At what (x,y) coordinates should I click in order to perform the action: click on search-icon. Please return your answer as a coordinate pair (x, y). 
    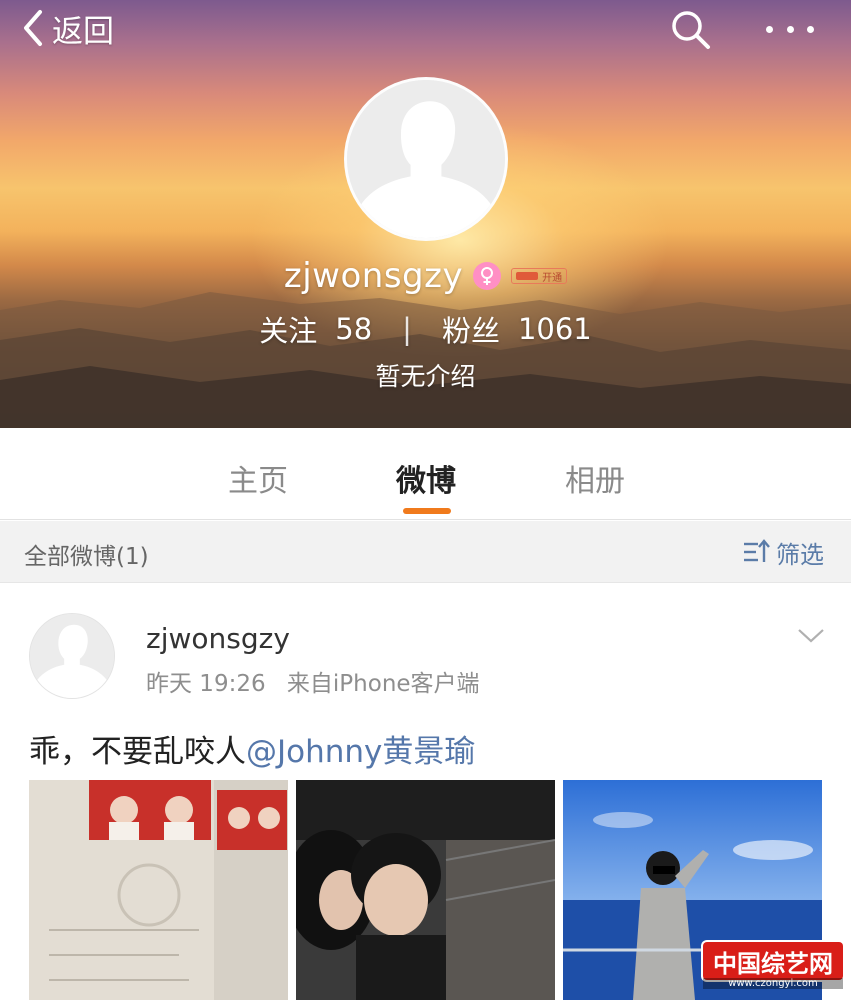
    Looking at the image, I should click on (691, 30).